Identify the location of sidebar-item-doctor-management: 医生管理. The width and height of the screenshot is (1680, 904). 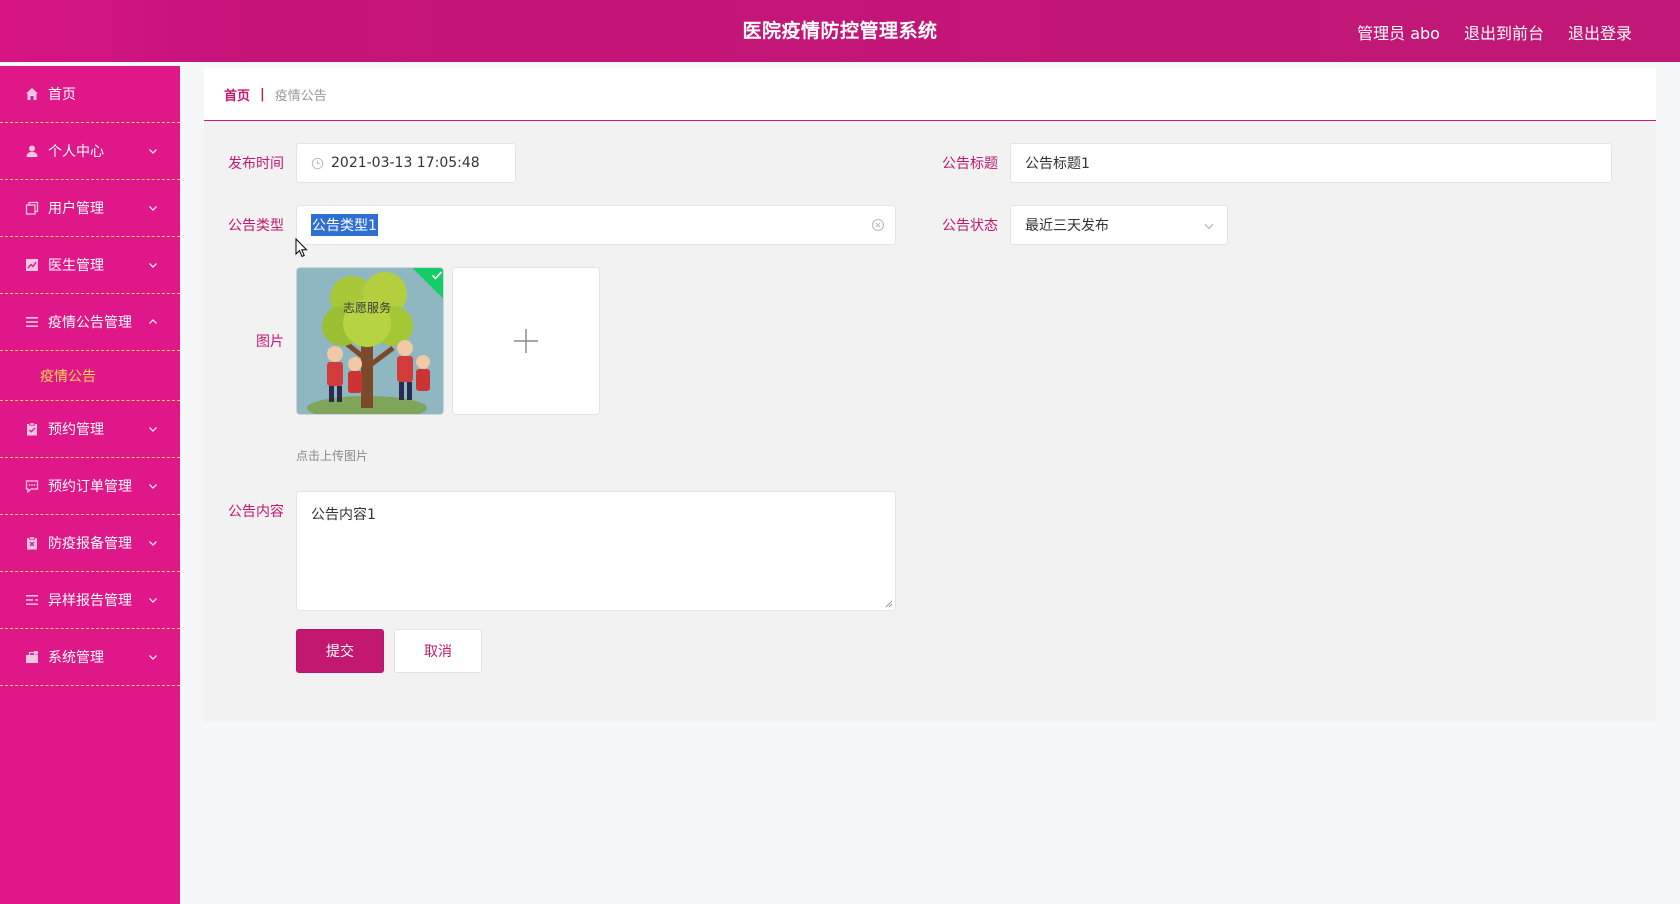
(90, 265).